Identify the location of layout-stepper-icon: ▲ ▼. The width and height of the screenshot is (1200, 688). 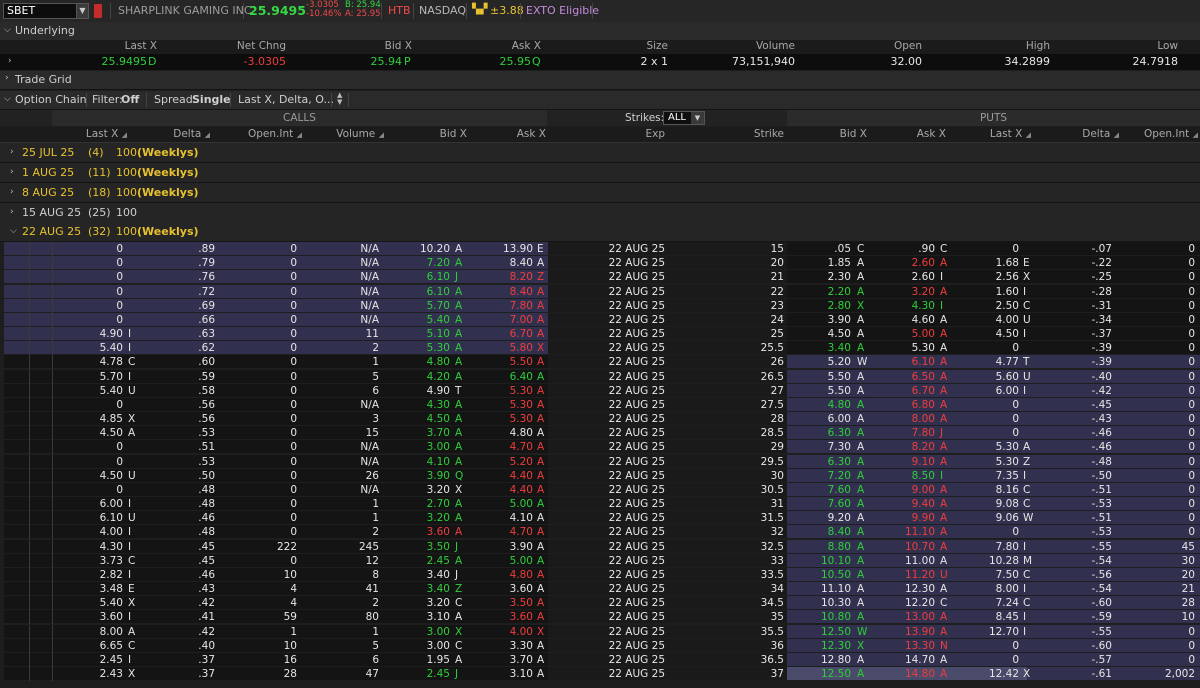
(339, 99).